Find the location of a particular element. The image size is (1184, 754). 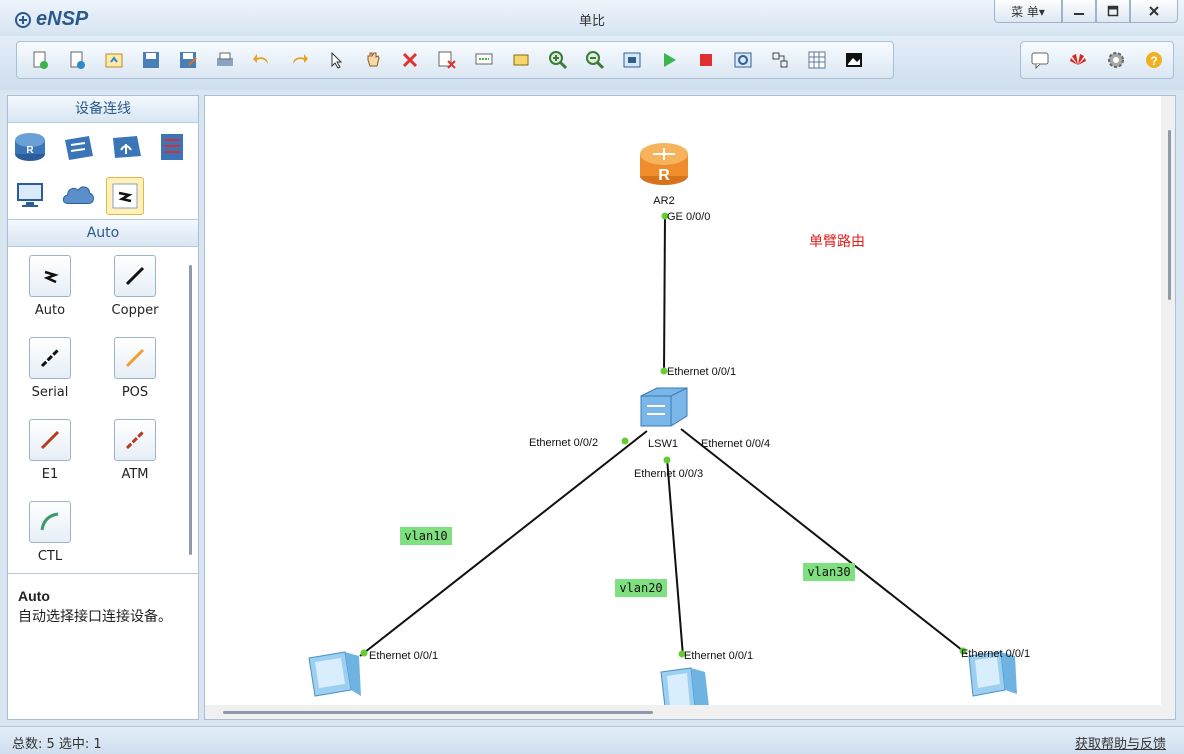

cable-pos: POS is located at coordinates (135, 368).